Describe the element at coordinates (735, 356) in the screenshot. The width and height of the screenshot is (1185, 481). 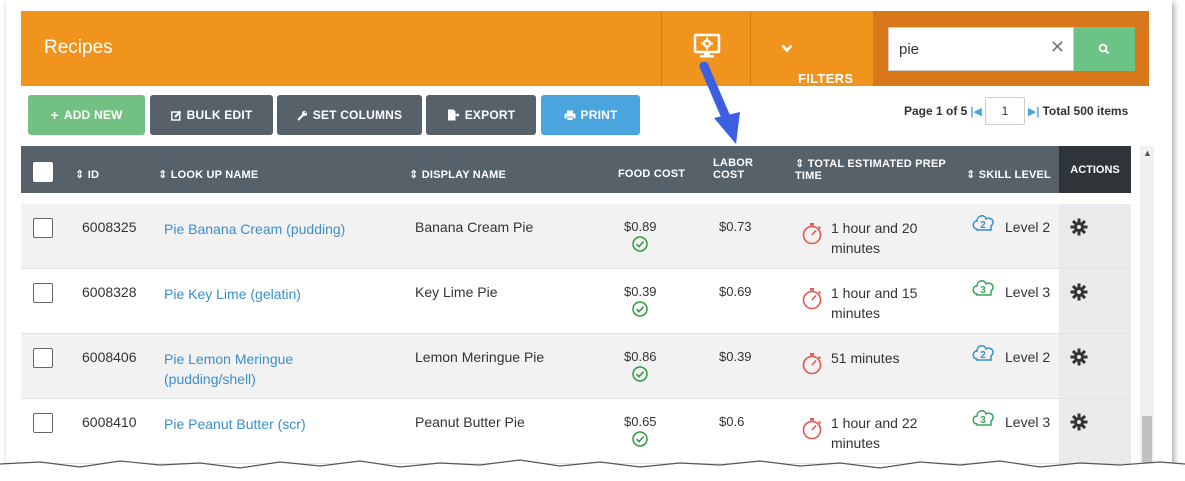
I see `row-labor-cost: $0.39` at that location.